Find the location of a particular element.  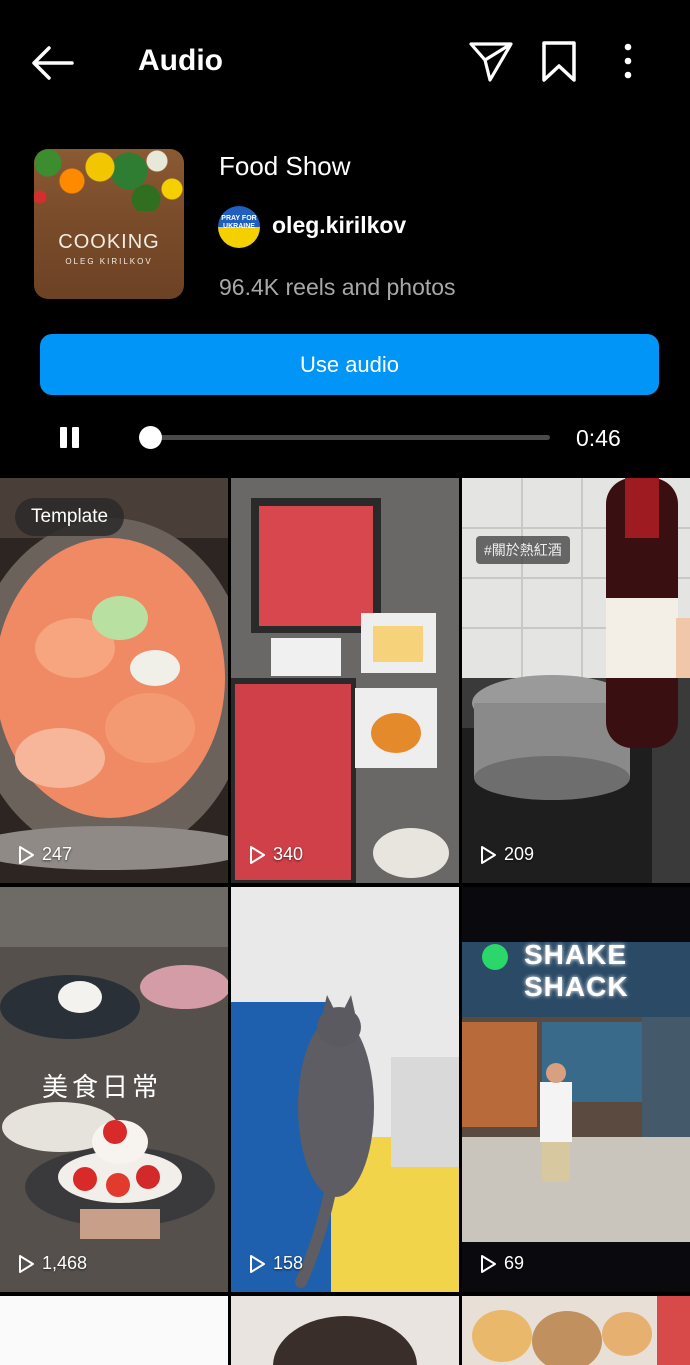

save-button is located at coordinates (559, 61).